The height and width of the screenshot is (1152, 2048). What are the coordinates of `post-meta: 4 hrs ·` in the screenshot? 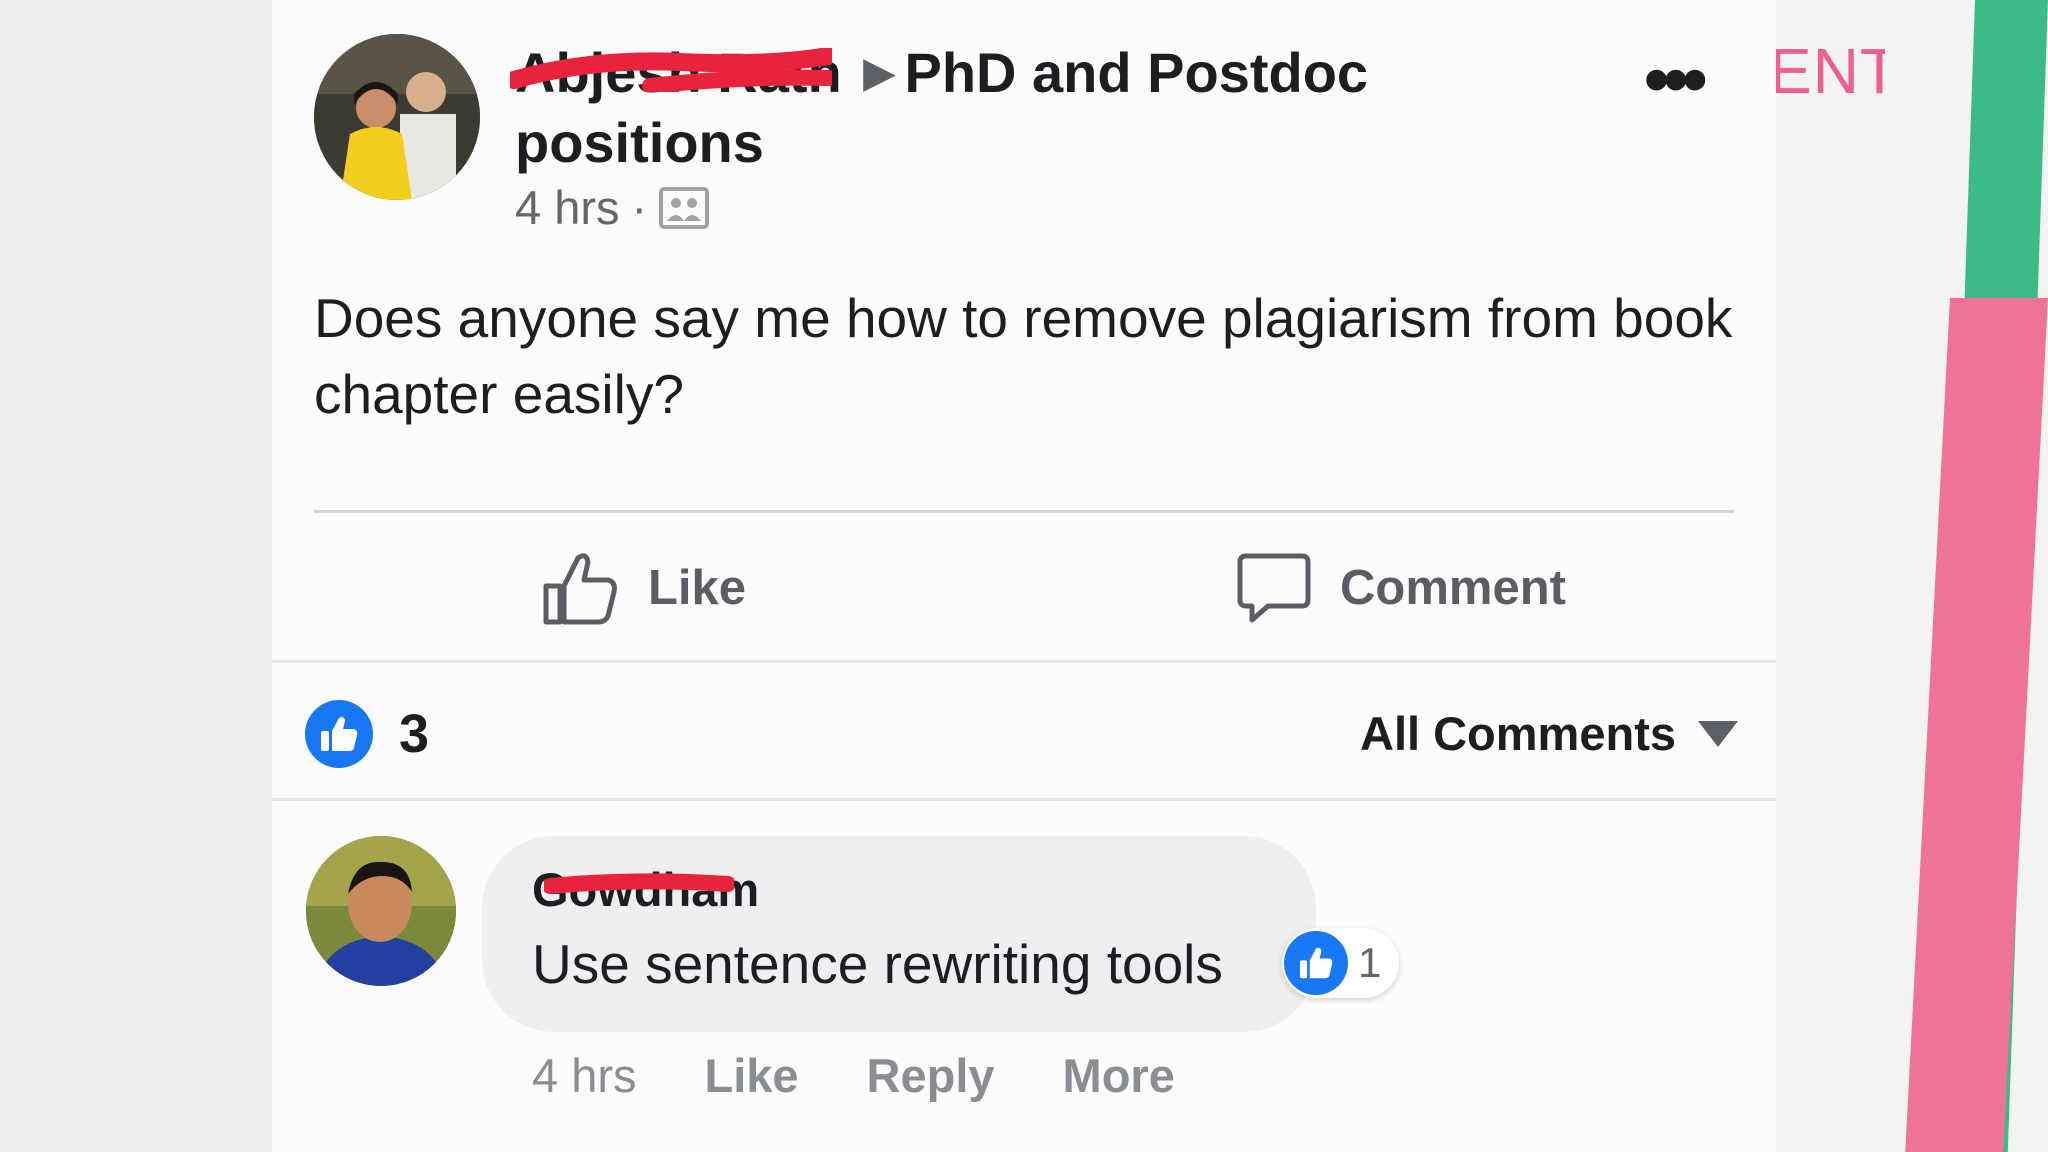 It's located at (612, 207).